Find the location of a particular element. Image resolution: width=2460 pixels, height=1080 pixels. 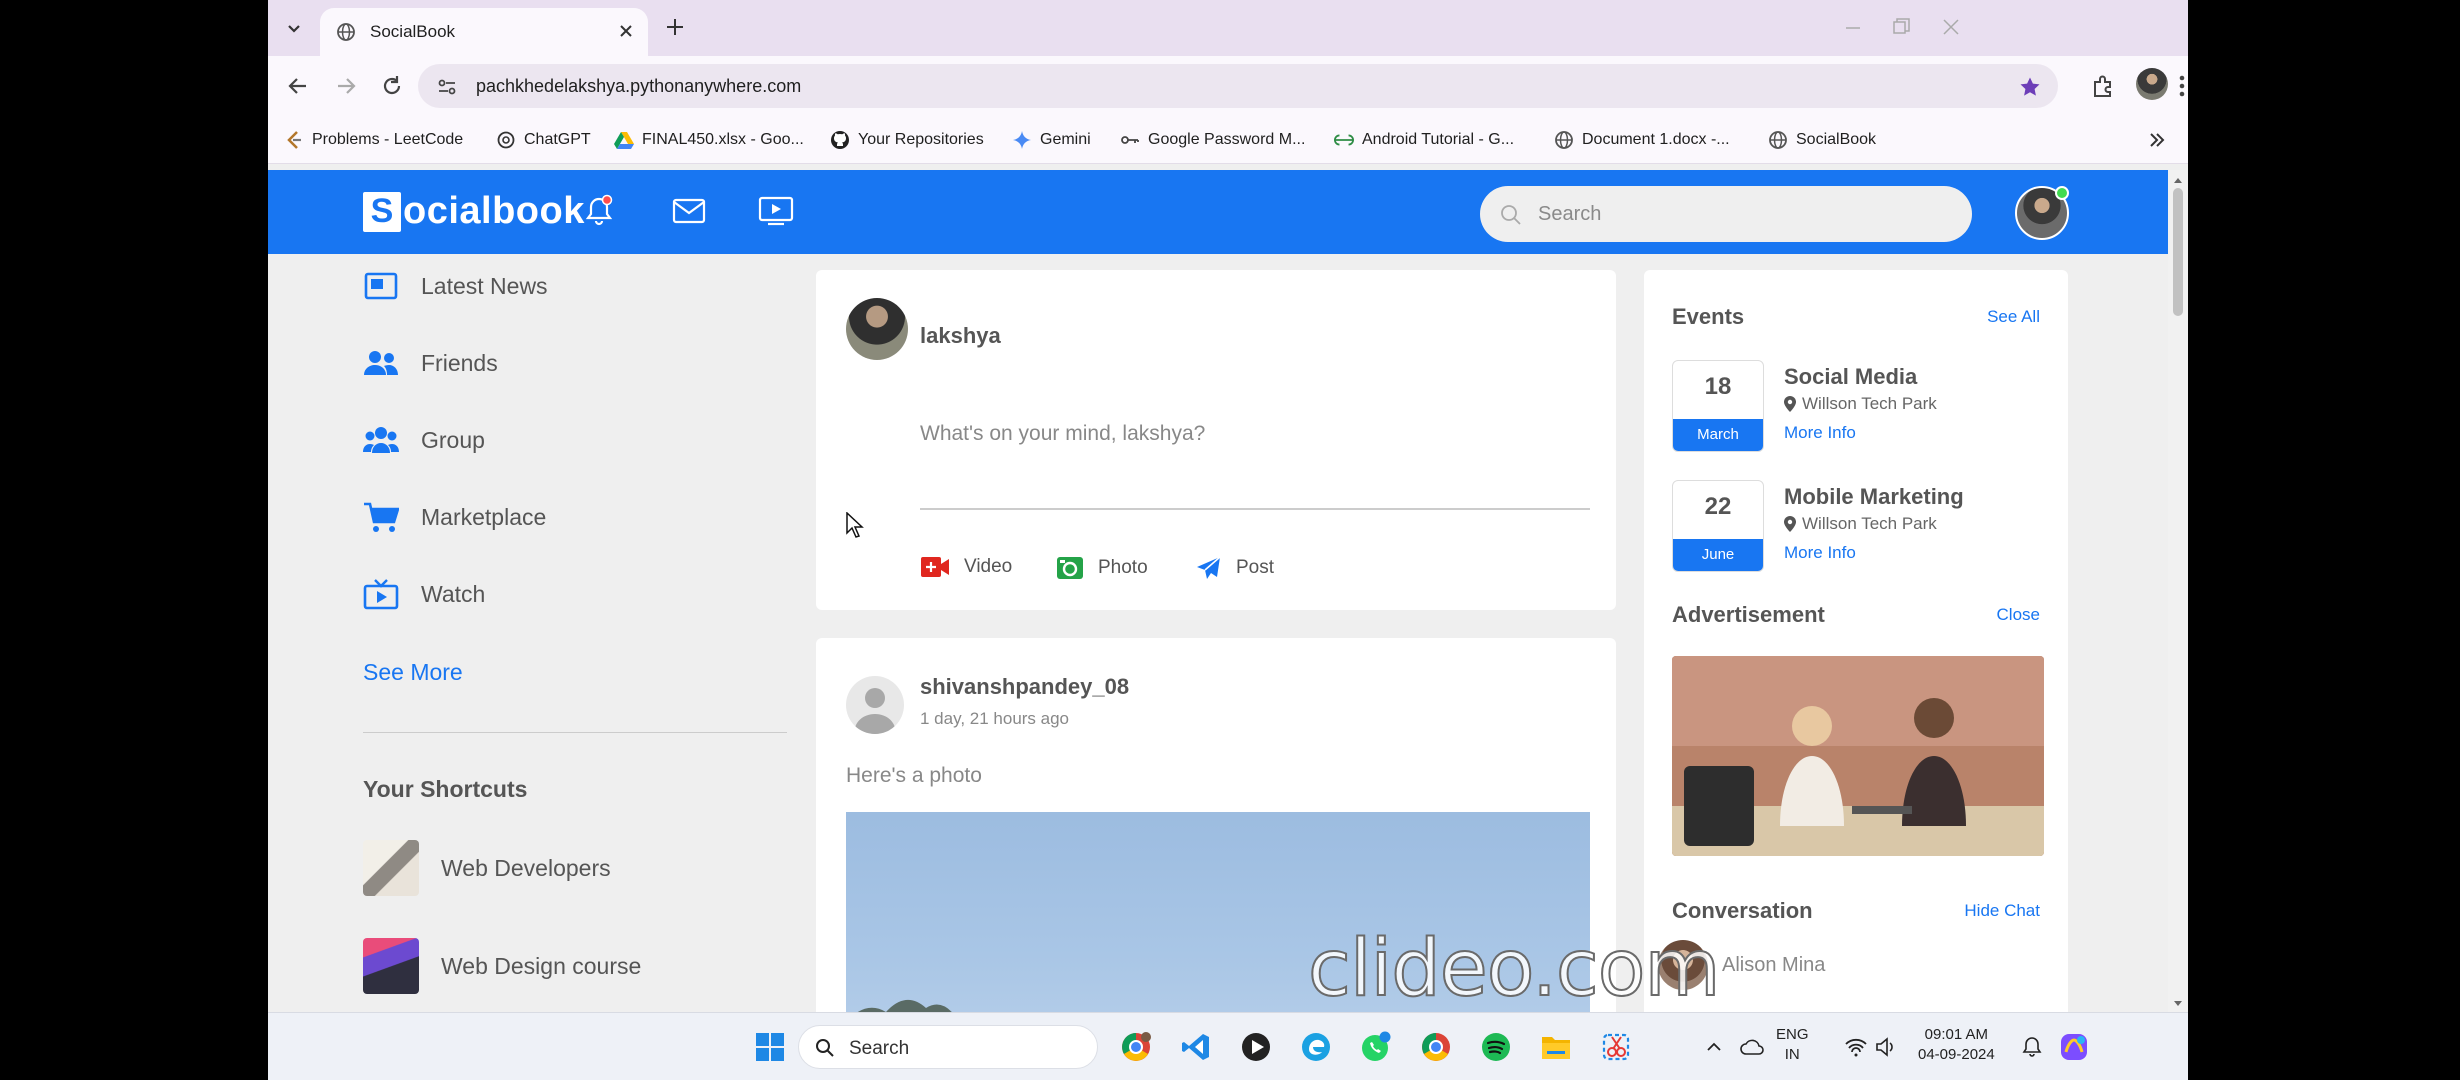

onedrive-icon is located at coordinates (1752, 1047).